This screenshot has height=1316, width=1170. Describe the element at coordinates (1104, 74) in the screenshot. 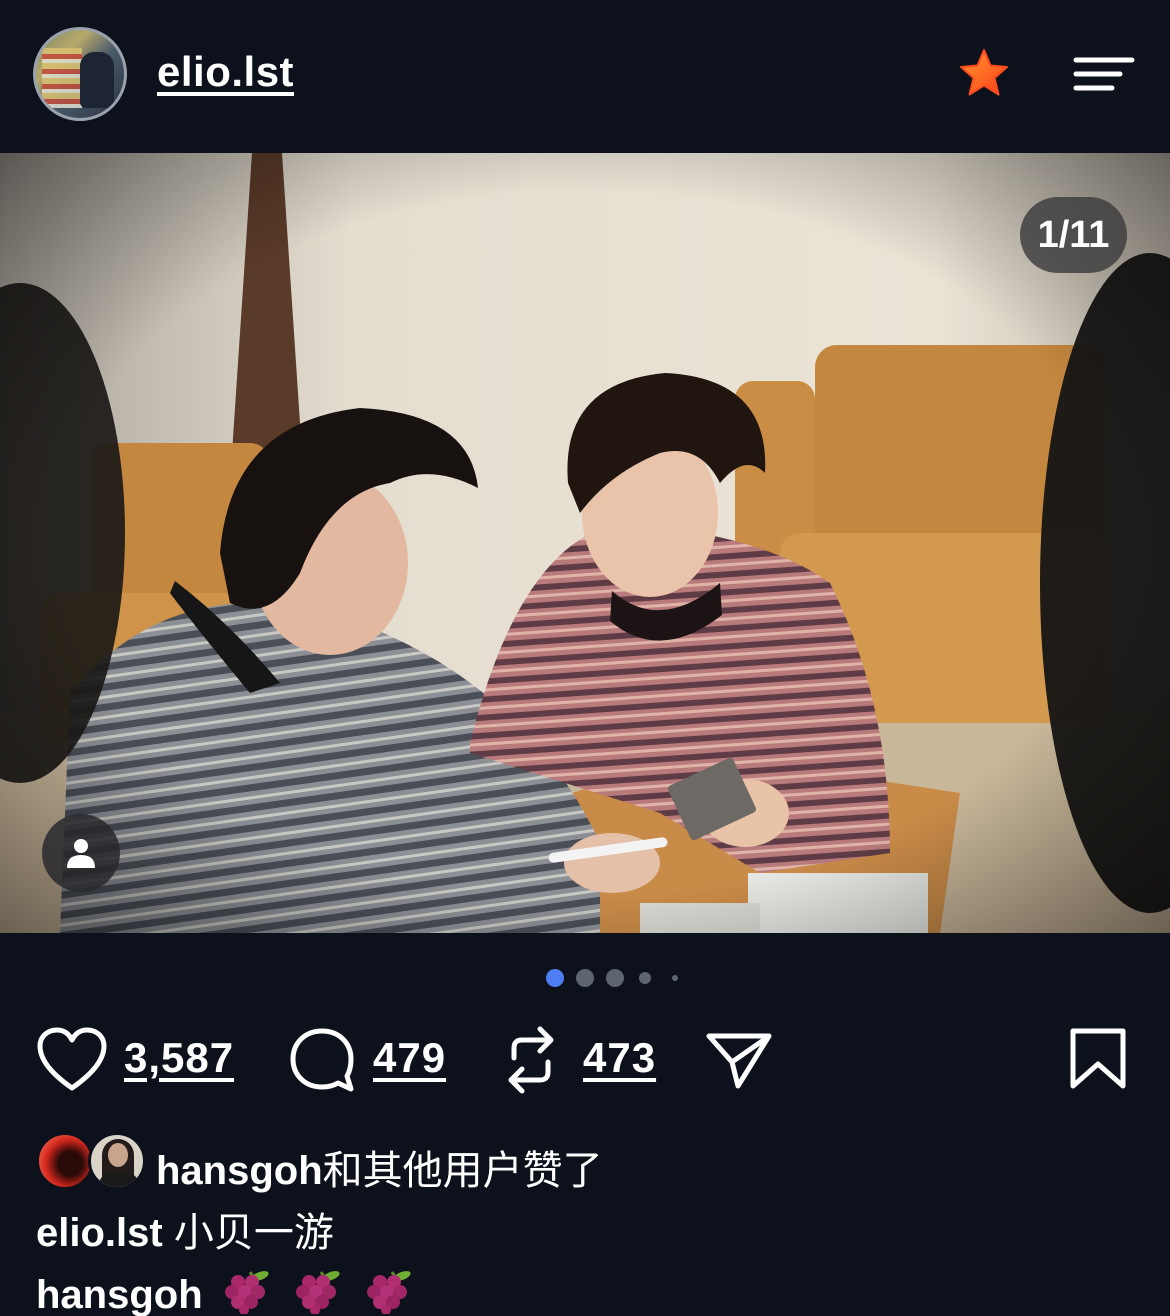

I see `menu-icon` at that location.